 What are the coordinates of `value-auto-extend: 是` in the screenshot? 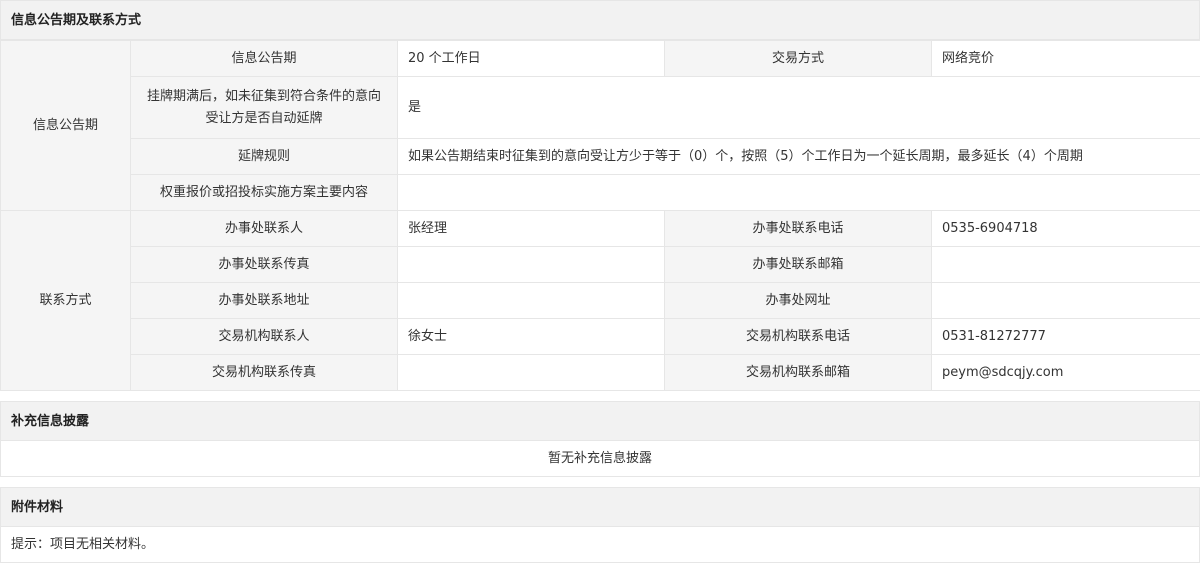 It's located at (798, 107).